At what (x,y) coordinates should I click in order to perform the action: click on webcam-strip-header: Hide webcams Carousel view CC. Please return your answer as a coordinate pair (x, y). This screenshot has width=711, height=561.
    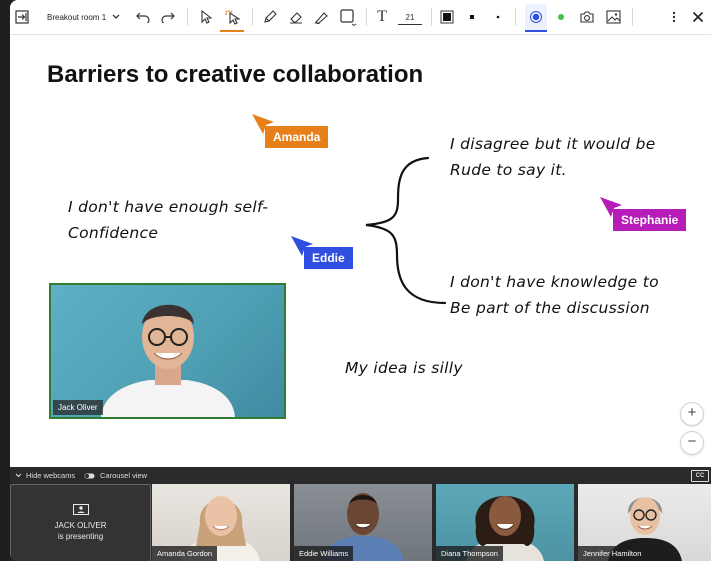
    Looking at the image, I should click on (360, 475).